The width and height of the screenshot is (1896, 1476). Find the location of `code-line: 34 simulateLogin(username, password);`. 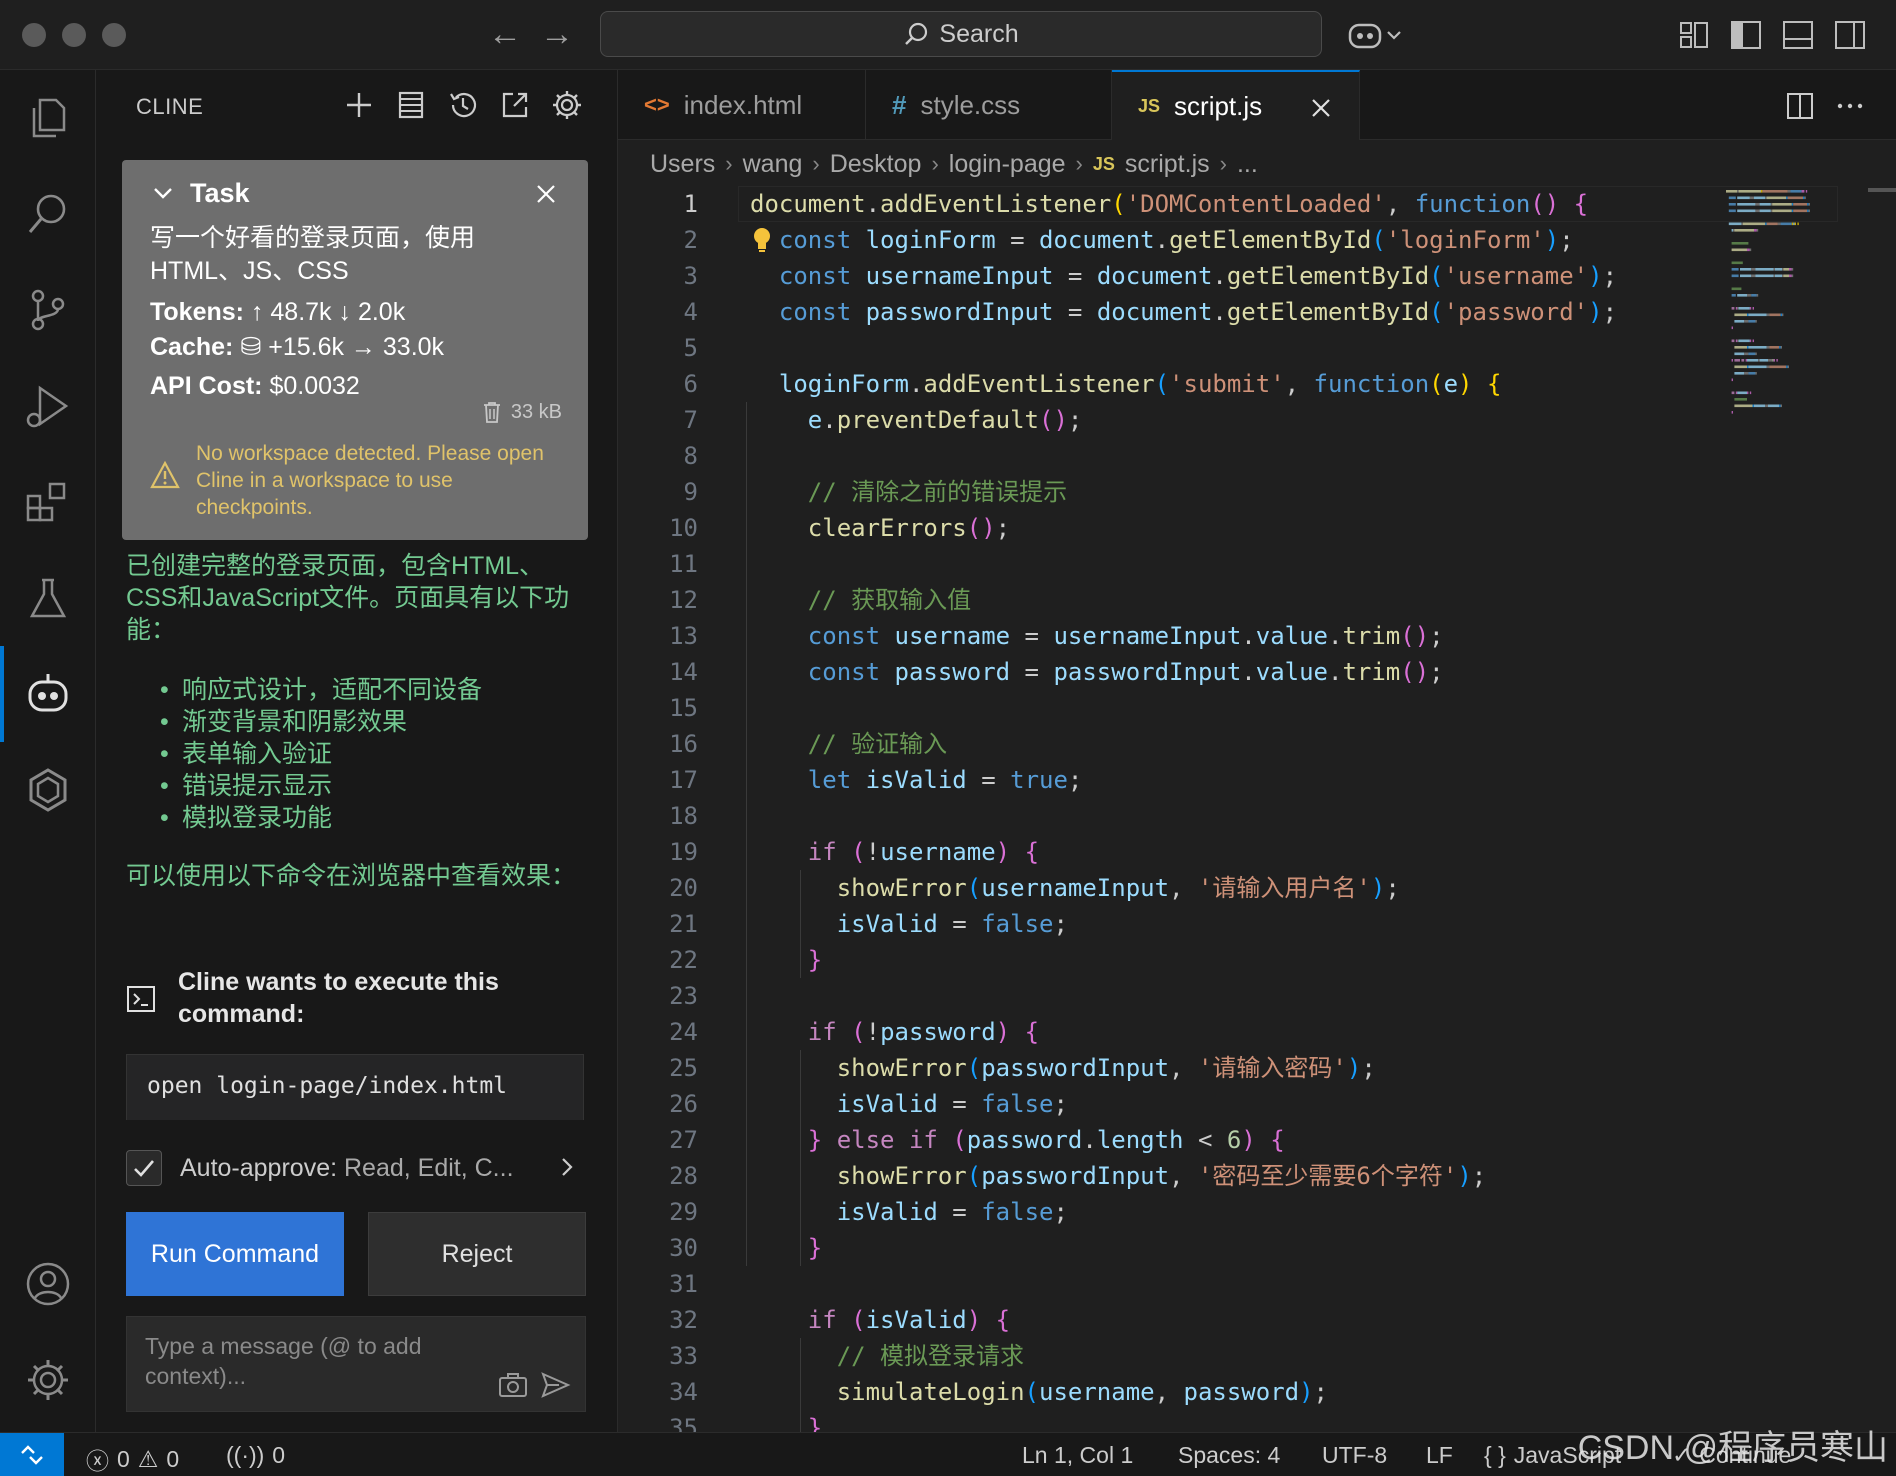

code-line: 34 simulateLogin(username, password); is located at coordinates (1173, 1392).